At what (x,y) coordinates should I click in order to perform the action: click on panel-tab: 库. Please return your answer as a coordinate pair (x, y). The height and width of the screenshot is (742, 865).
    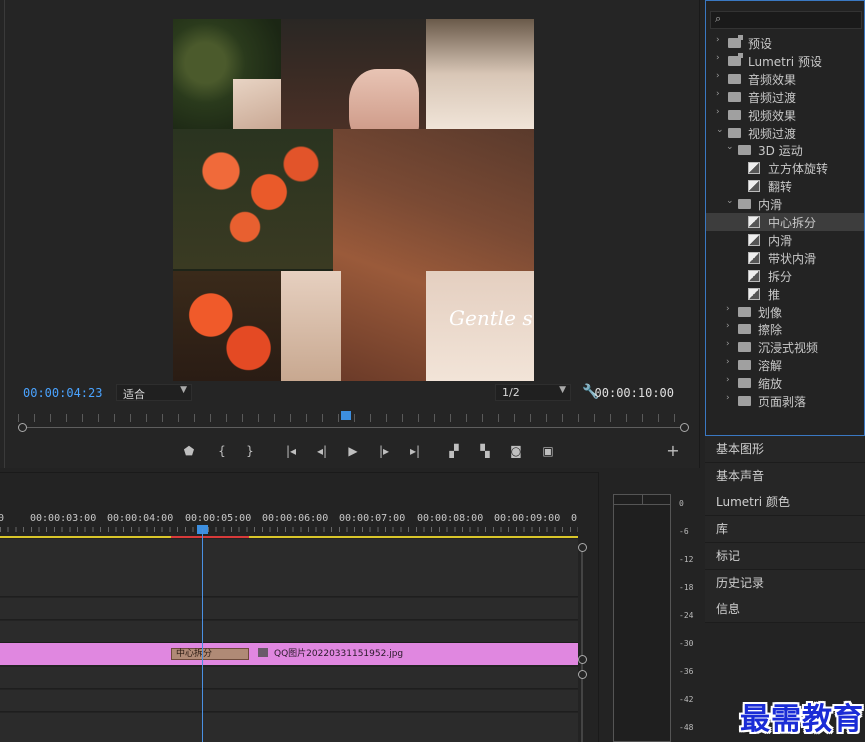
    Looking at the image, I should click on (785, 530).